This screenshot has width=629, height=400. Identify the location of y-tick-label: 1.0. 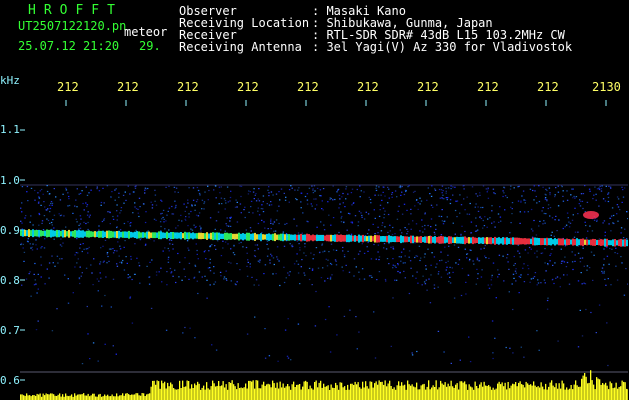
(10, 180).